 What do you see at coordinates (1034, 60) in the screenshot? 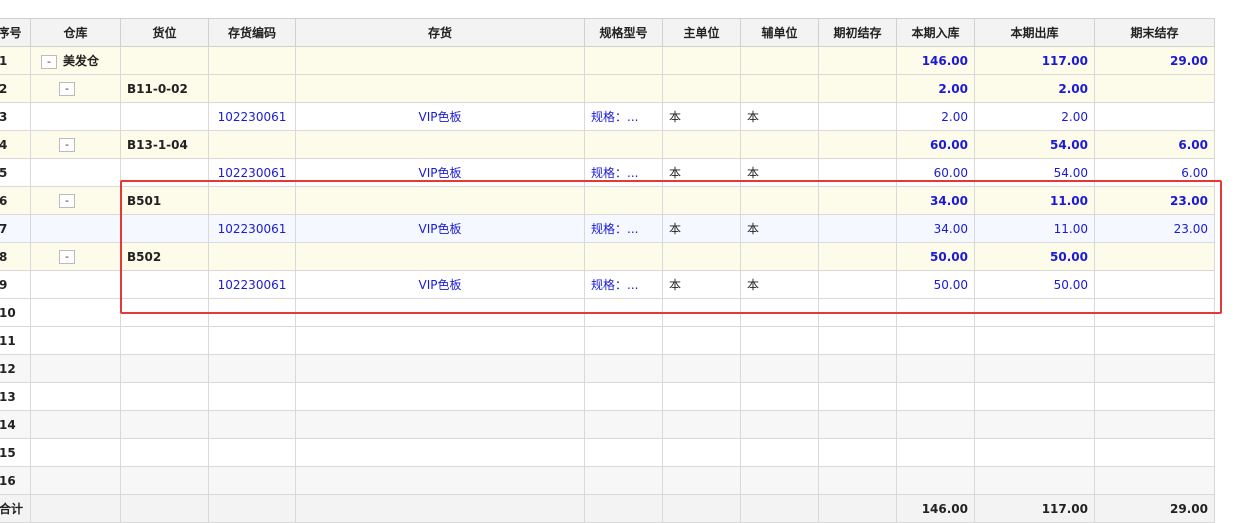
I see `out-qty-cell: 117.00` at bounding box center [1034, 60].